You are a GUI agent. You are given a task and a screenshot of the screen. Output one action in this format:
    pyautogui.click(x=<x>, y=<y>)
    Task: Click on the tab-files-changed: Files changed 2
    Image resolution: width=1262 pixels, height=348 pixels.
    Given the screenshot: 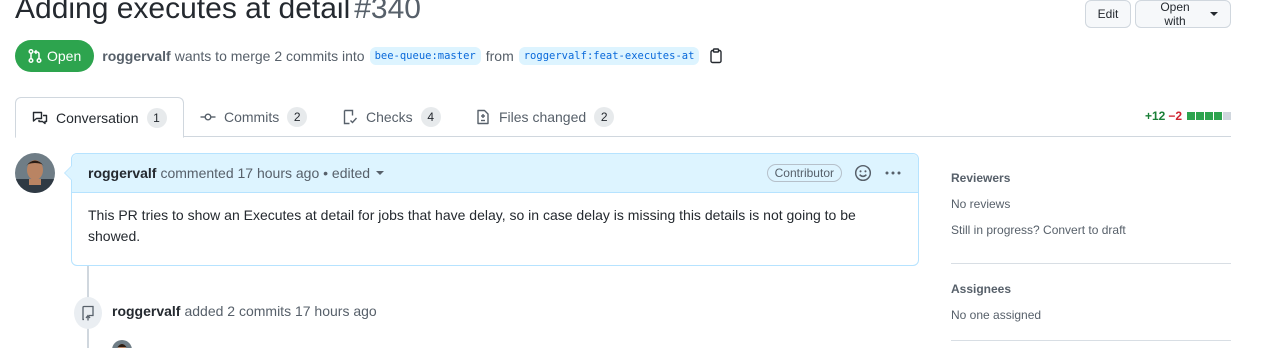 What is the action you would take?
    pyautogui.click(x=545, y=117)
    